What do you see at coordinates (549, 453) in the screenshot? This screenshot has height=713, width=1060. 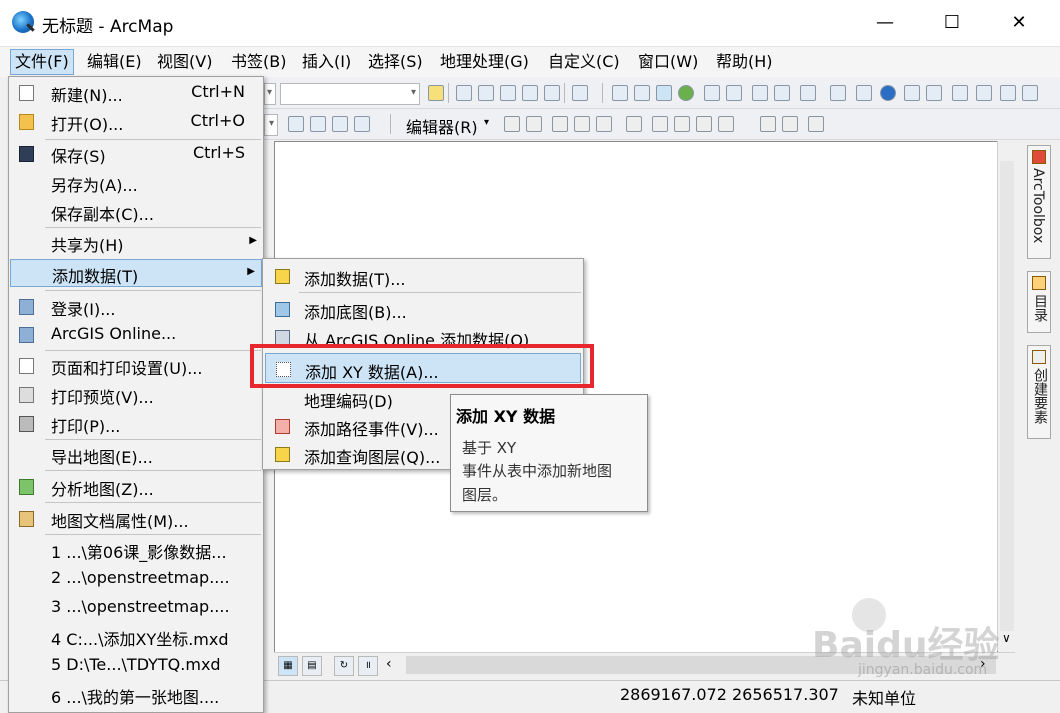 I see `tooltip: 添加 XY 数据 基于 XY 事件从表中添加新地图 图层。` at bounding box center [549, 453].